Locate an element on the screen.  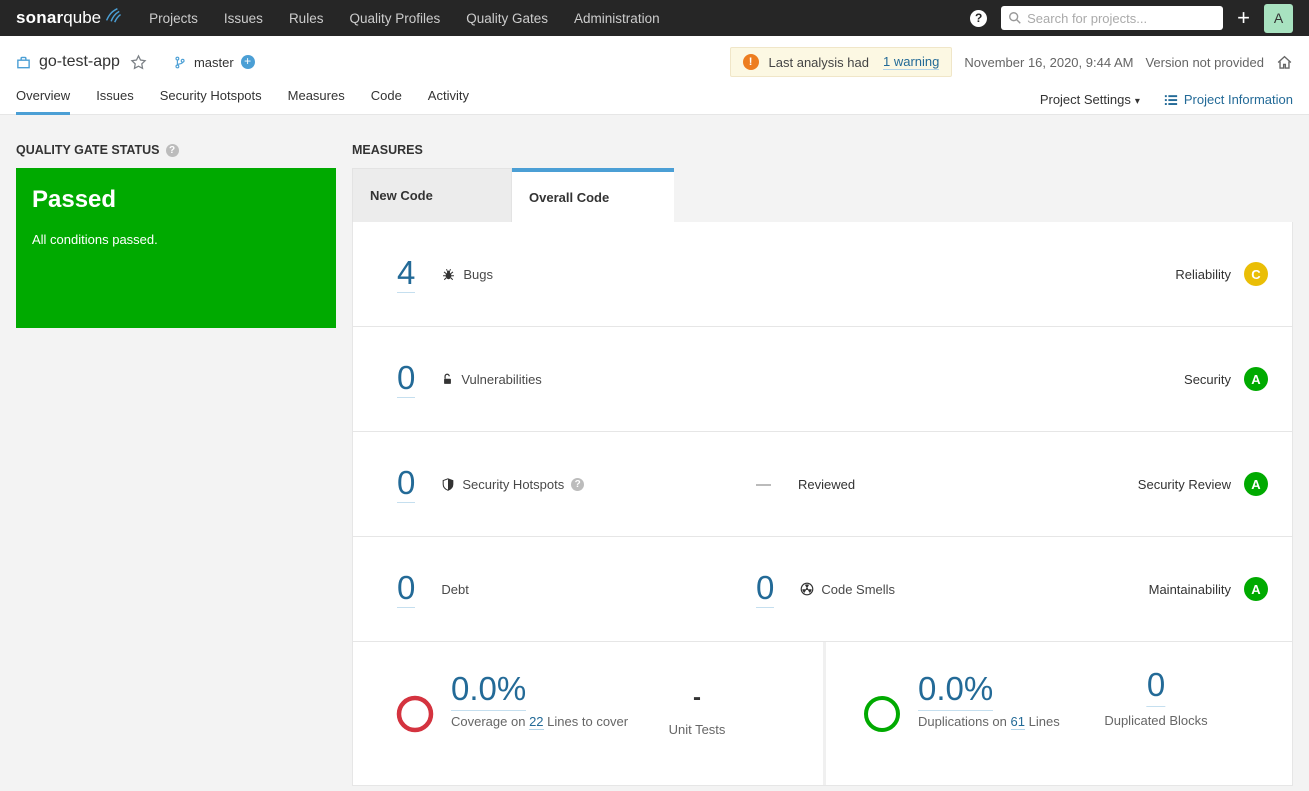
tab-overall-code: Overall Code is located at coordinates (593, 195).